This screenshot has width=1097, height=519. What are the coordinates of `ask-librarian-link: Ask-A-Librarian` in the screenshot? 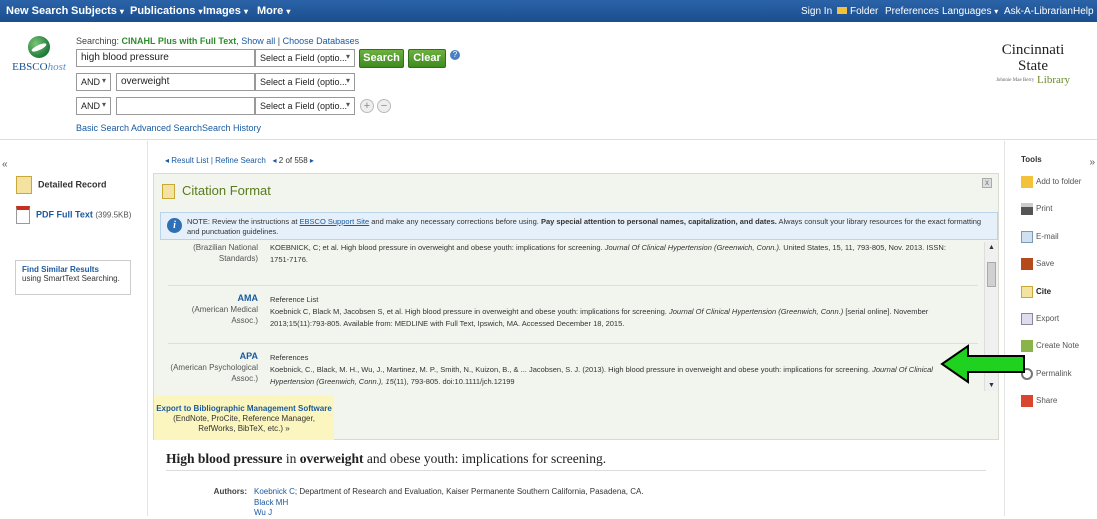 It's located at (1038, 11).